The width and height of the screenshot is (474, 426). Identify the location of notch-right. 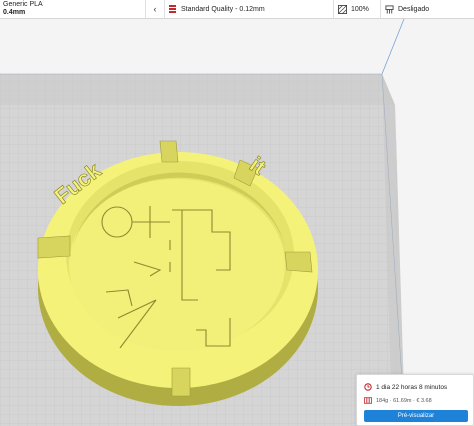
(298, 262).